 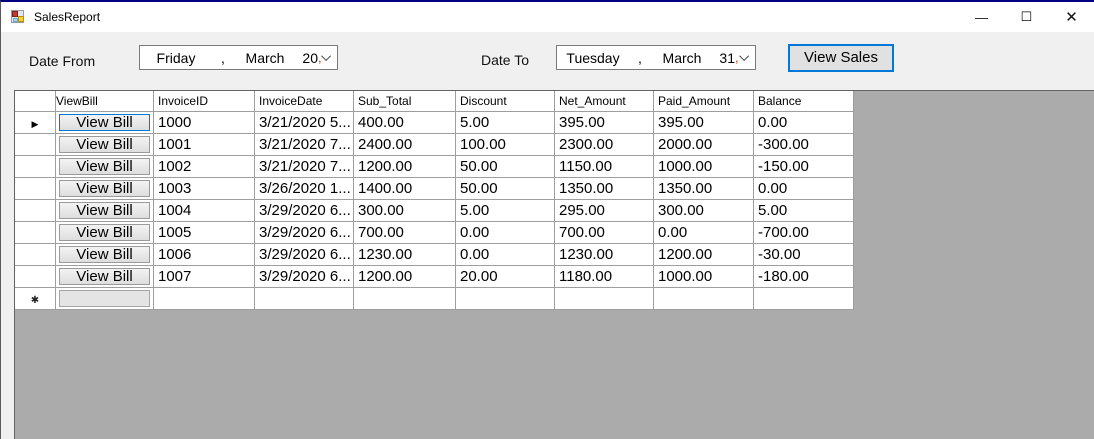 I want to click on cell-invoice_id: 1001, so click(x=204, y=145).